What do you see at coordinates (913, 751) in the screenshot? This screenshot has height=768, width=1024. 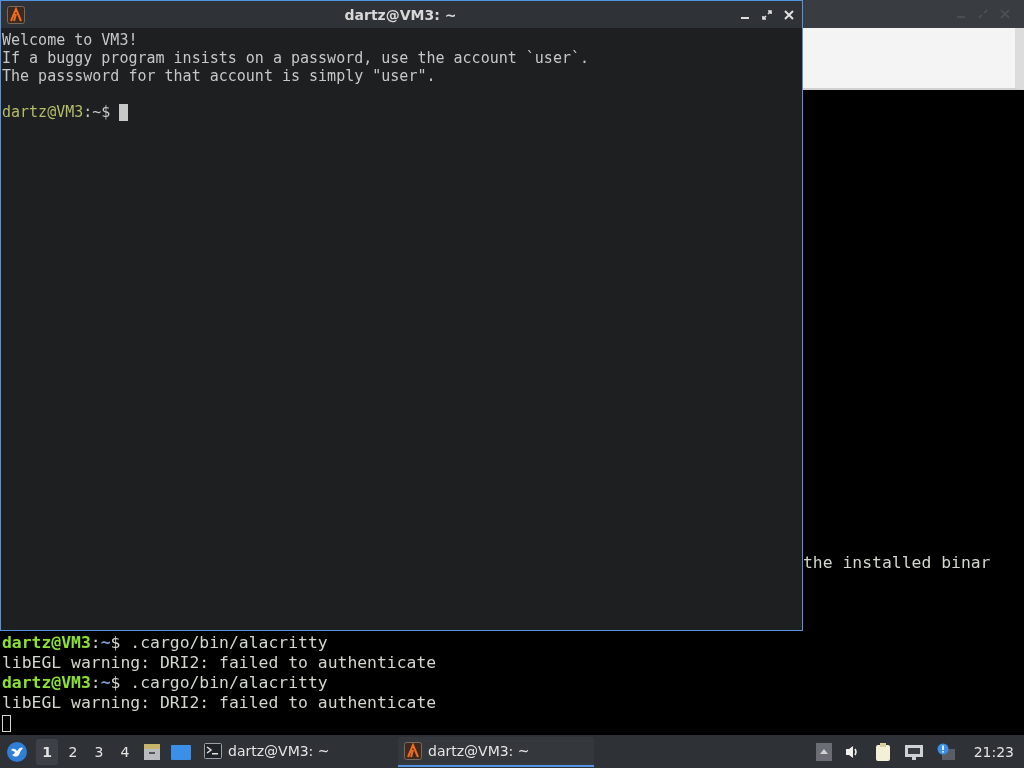 I see `network-icon` at bounding box center [913, 751].